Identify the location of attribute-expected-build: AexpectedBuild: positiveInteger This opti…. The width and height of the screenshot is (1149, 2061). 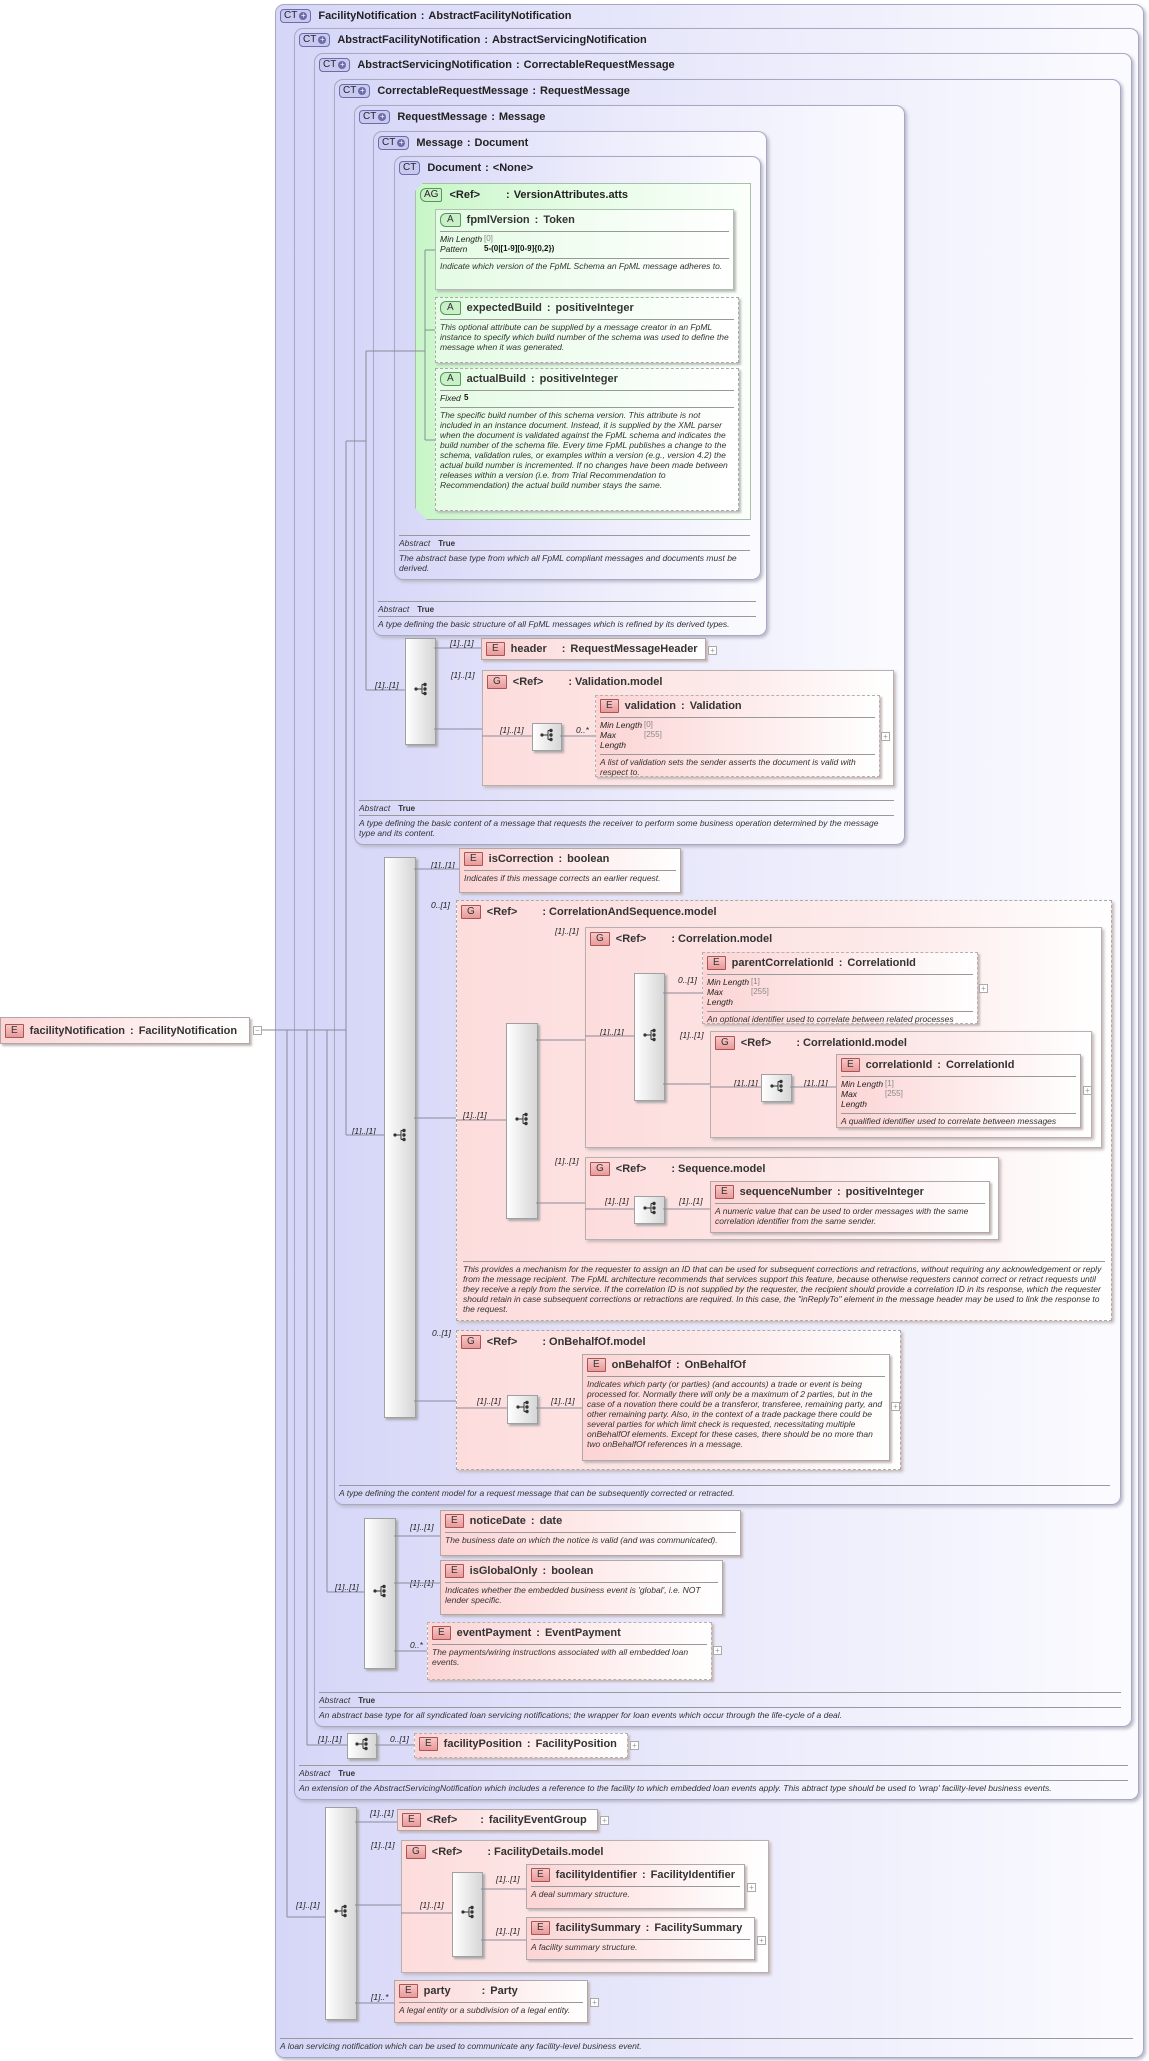
(587, 330).